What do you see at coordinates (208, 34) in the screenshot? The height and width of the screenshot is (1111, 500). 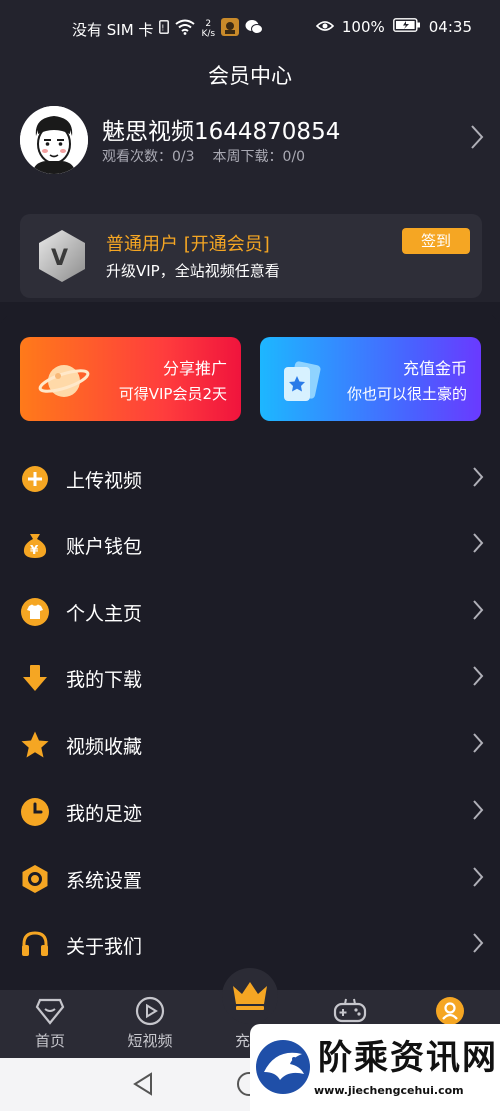 I see `net-speed-unit: K/s` at bounding box center [208, 34].